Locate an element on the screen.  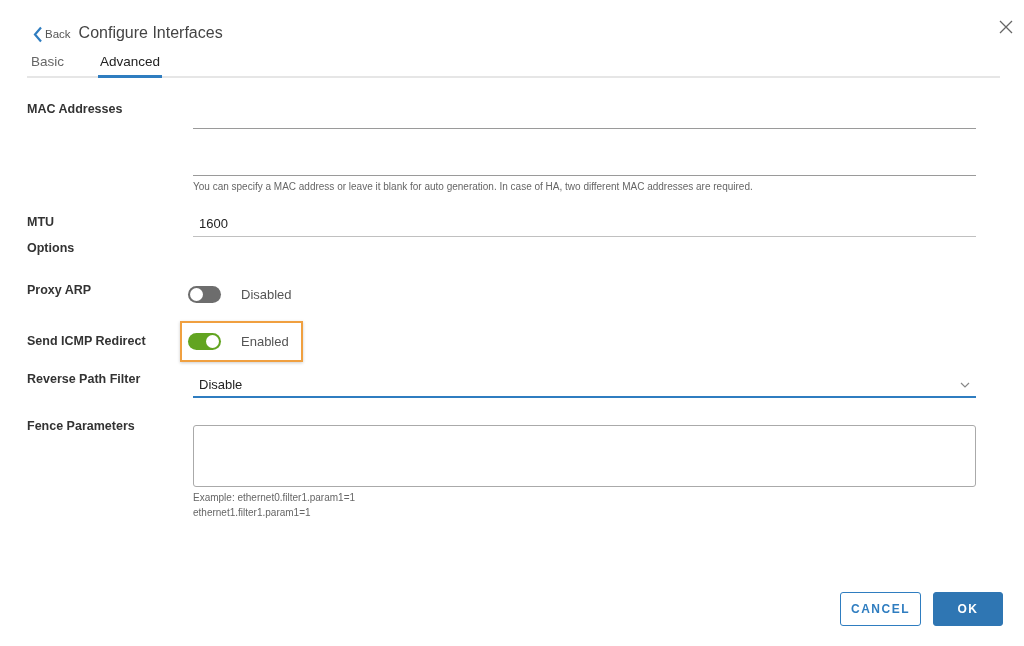
field-label: MAC Addresses is located at coordinates (75, 110).